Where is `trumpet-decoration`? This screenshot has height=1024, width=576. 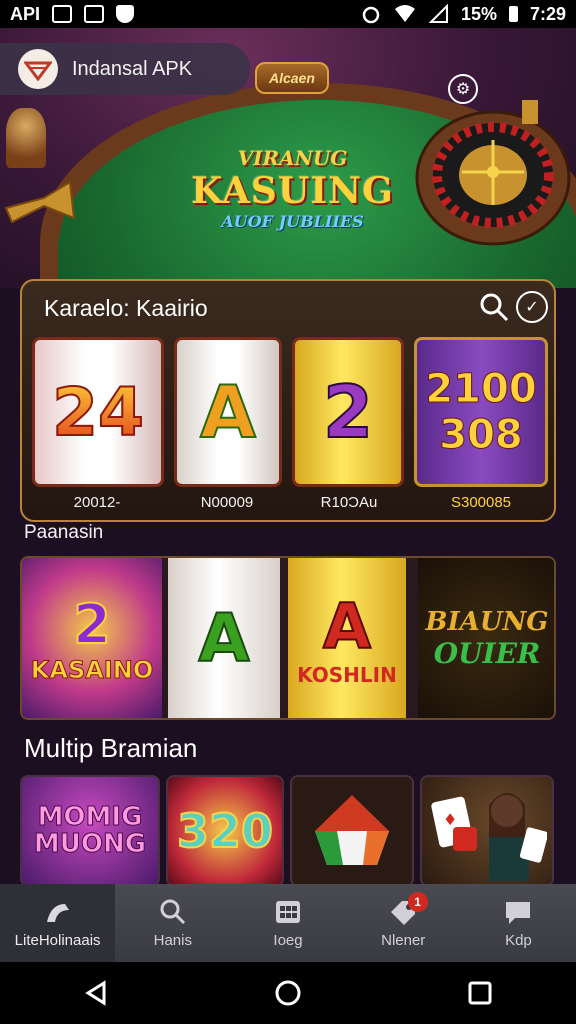 trumpet-decoration is located at coordinates (40, 202).